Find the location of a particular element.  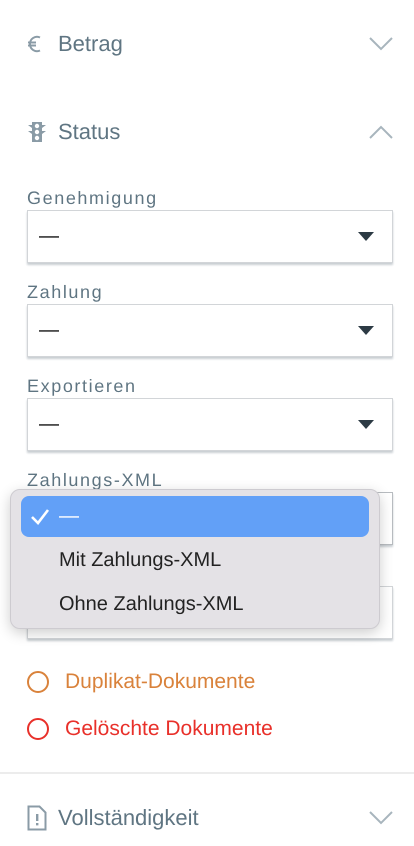

menu-option: Mit Zahlungs-XML is located at coordinates (195, 560).